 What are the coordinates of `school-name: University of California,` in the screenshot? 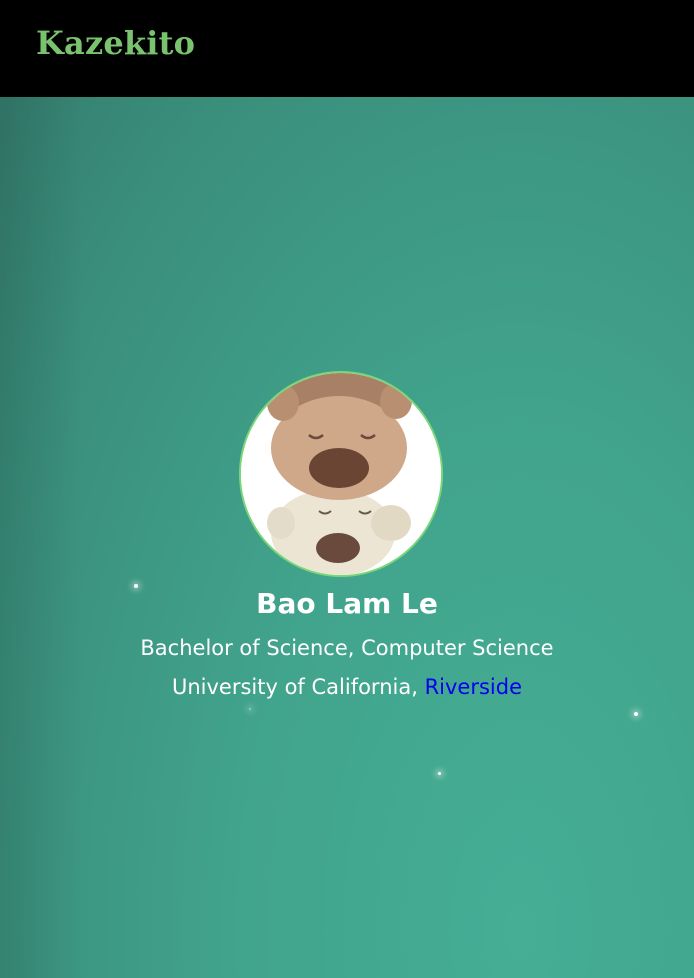 It's located at (298, 687).